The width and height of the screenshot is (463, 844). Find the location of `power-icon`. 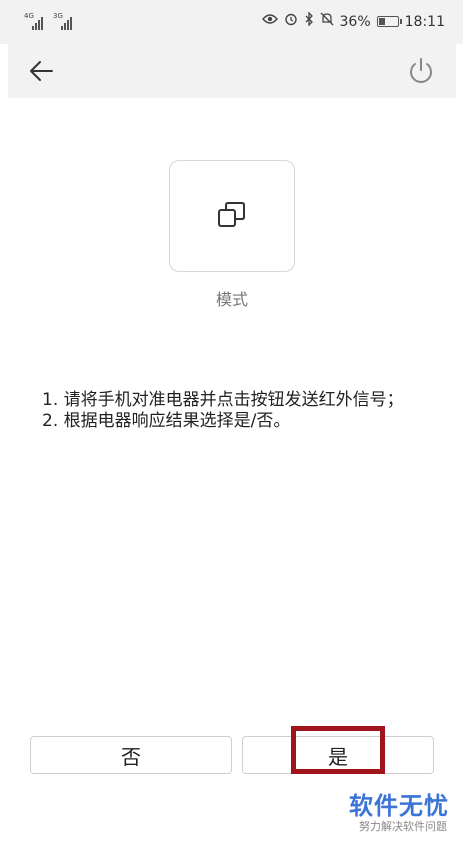

power-icon is located at coordinates (421, 70).